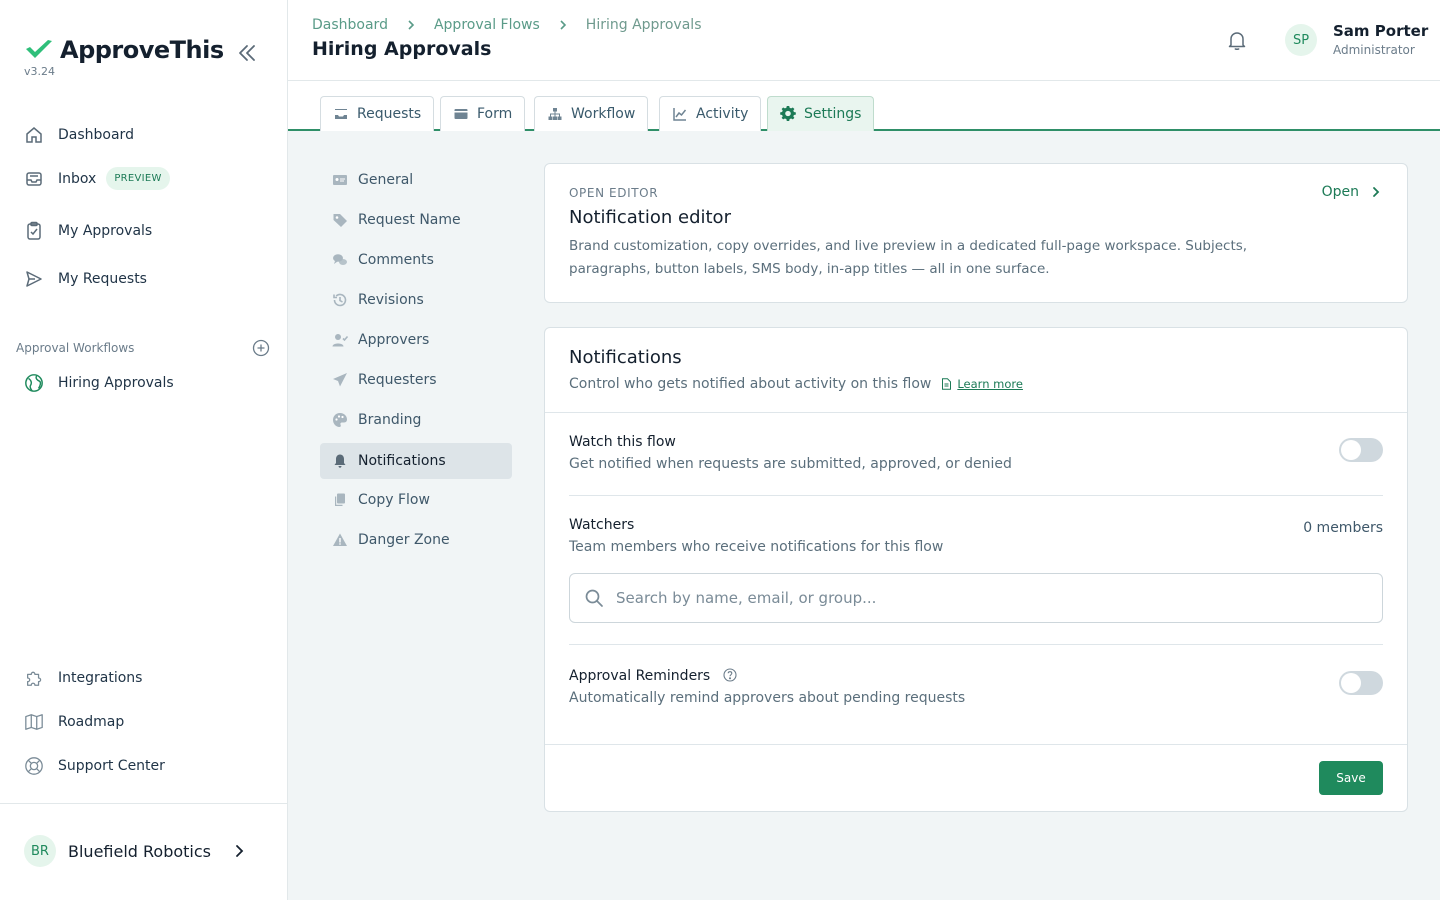 The width and height of the screenshot is (1440, 900). I want to click on gear-icon, so click(788, 113).